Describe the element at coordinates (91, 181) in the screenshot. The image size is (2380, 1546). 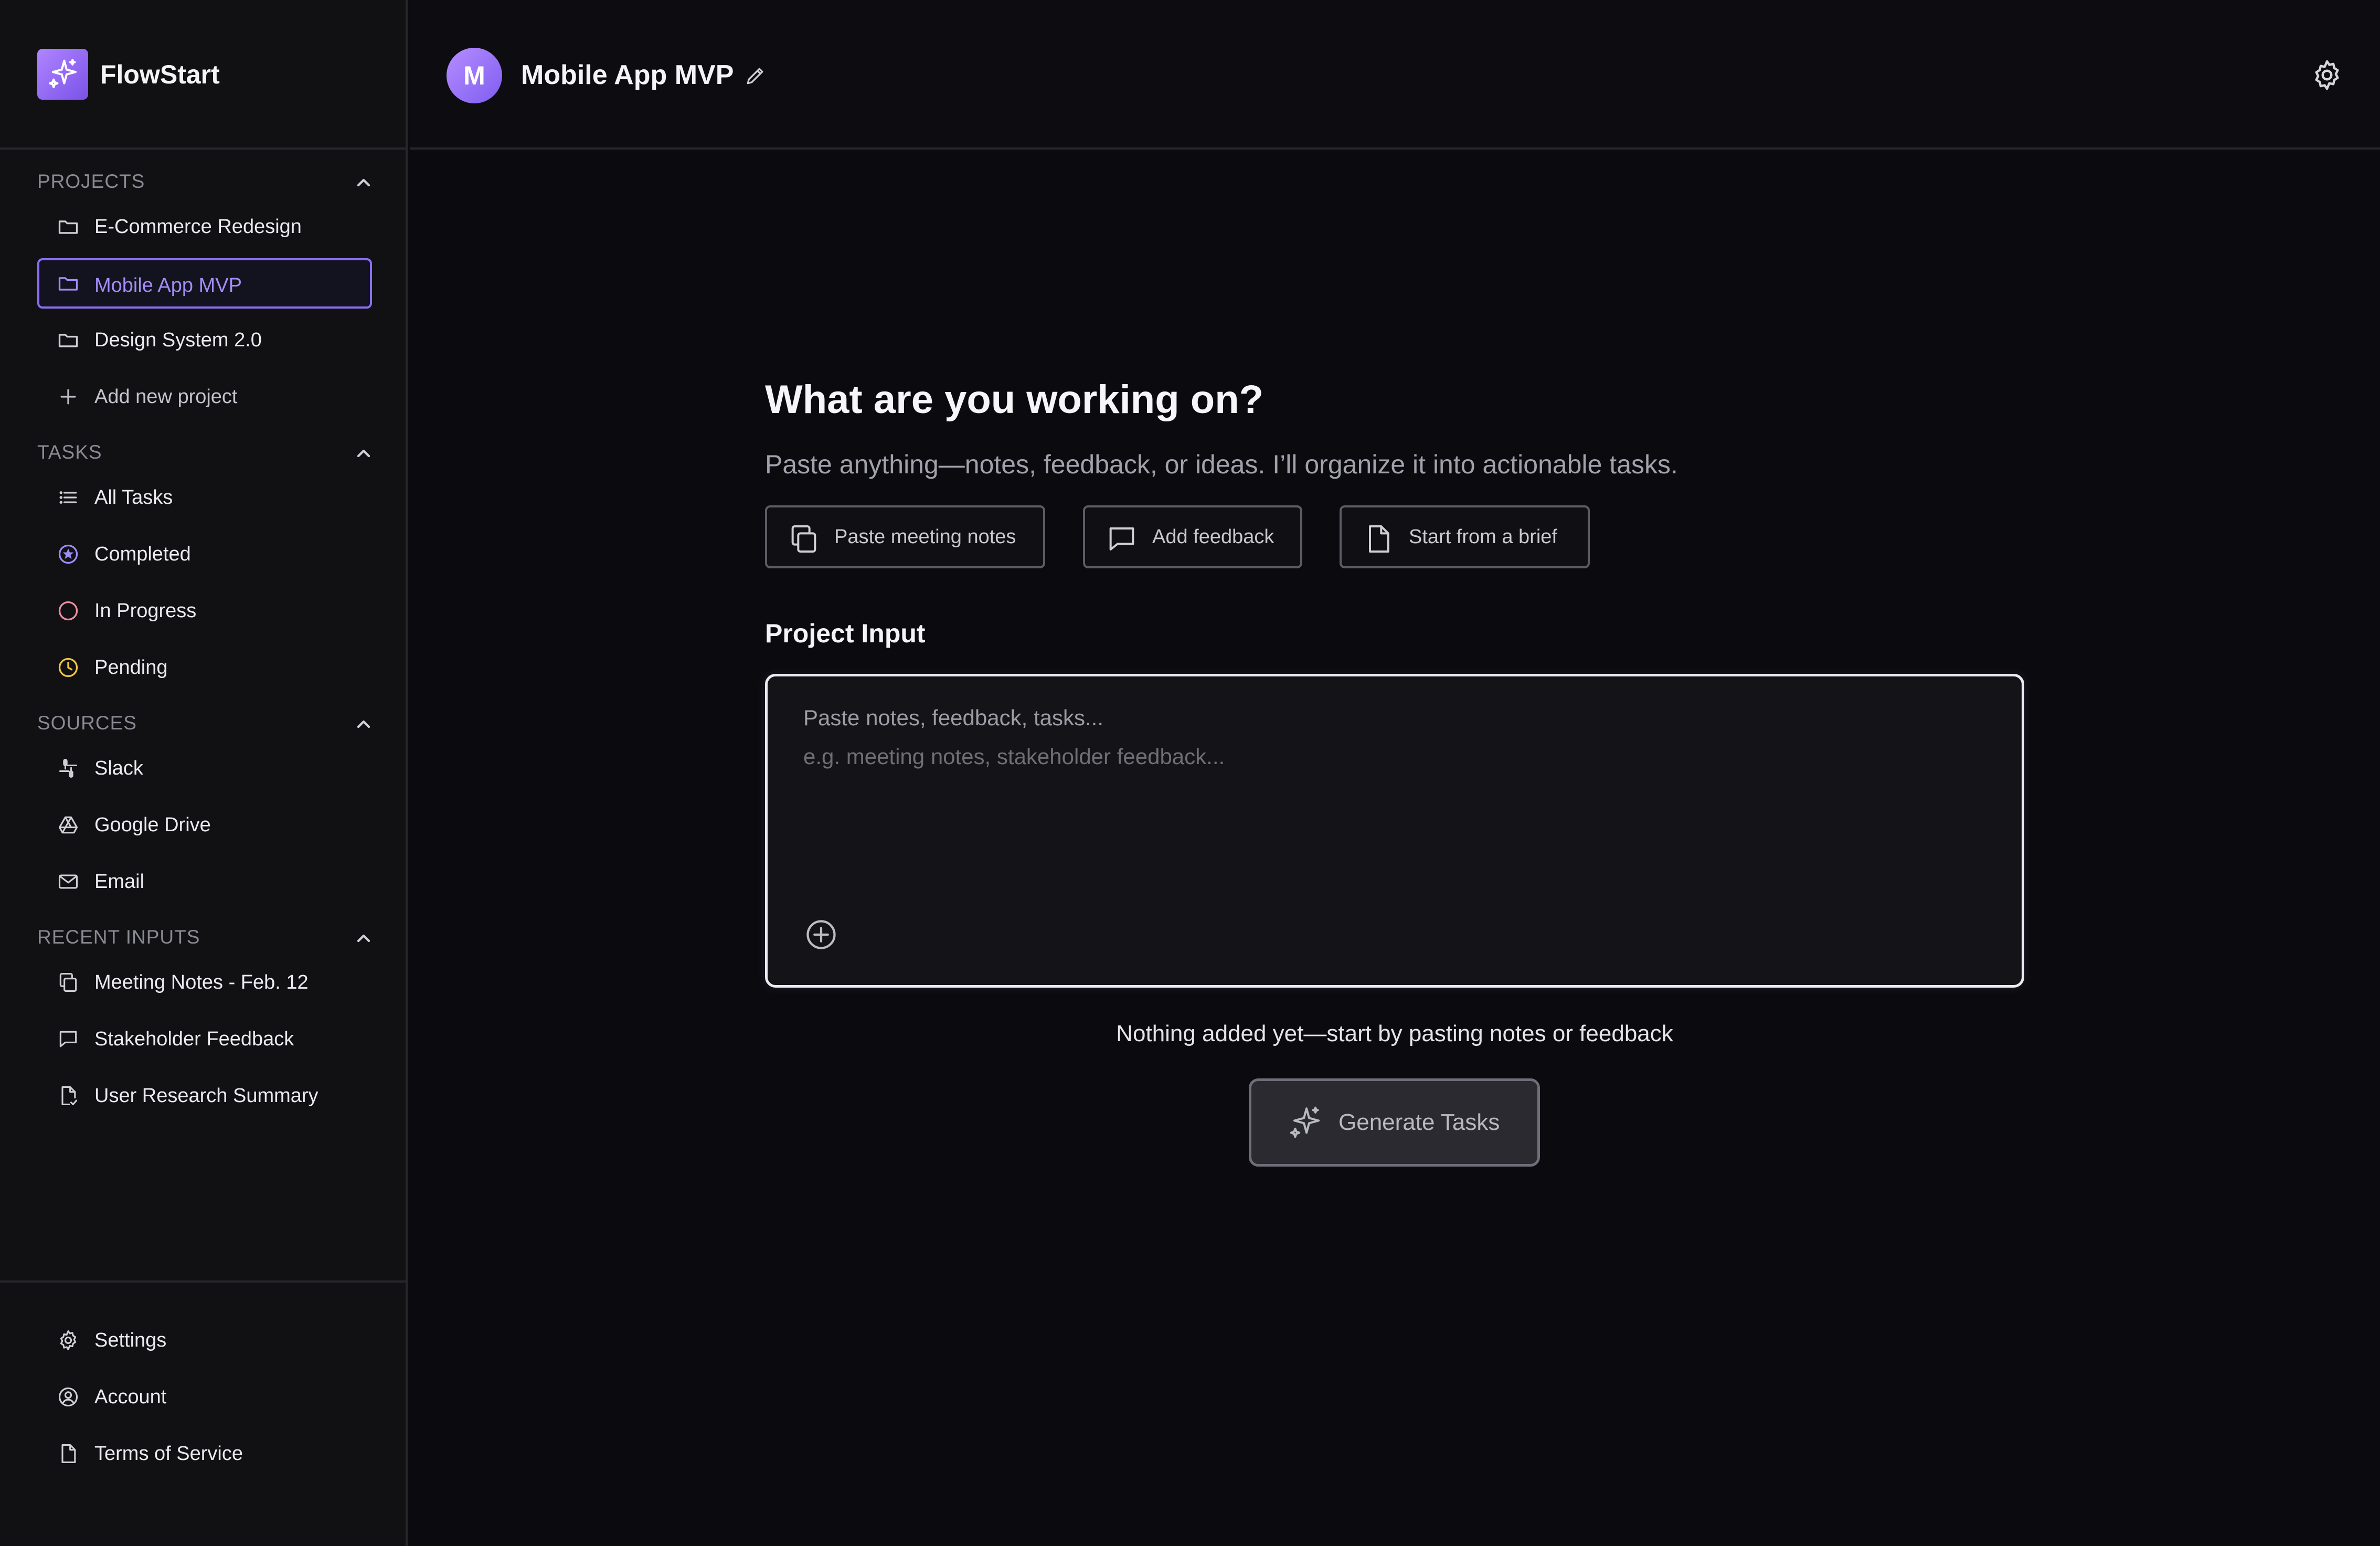
I see `projects-section-title: PROJECTS` at that location.